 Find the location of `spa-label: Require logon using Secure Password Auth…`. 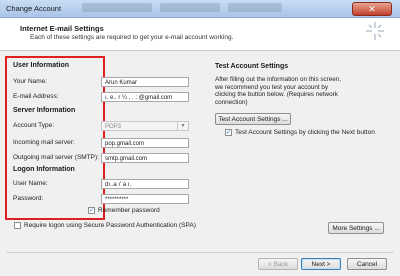

spa-label: Require logon using Secure Password Auth… is located at coordinates (110, 225).